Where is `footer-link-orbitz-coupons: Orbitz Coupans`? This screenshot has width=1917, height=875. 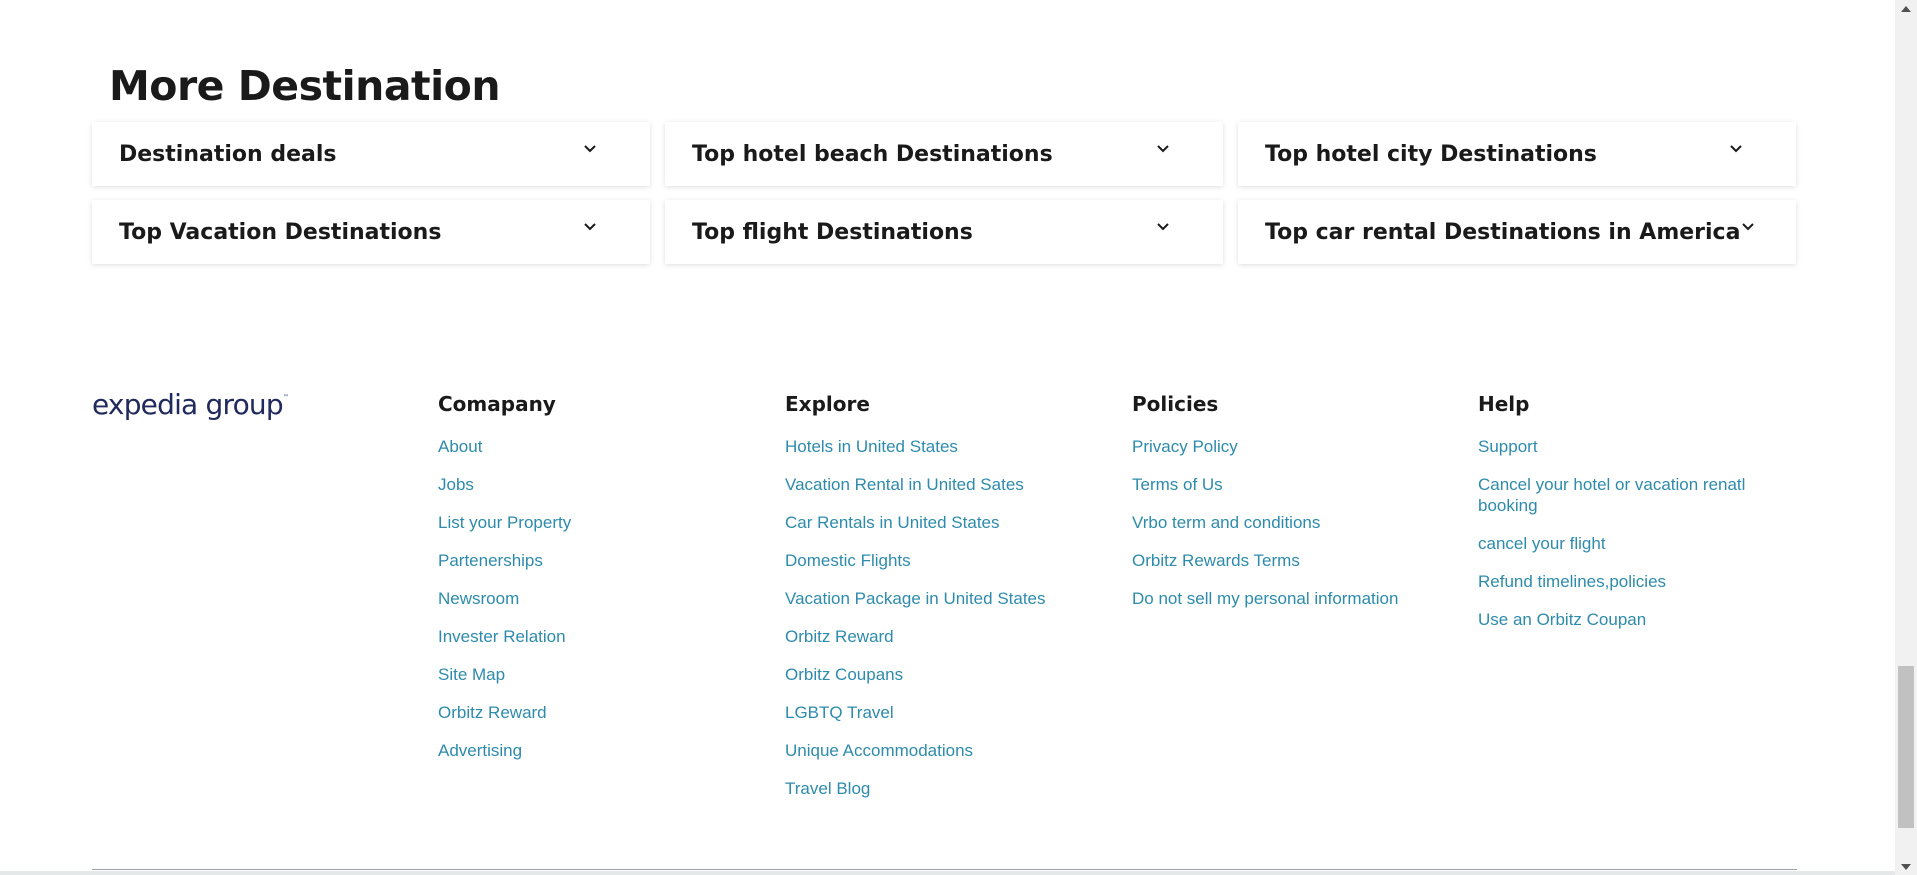 footer-link-orbitz-coupons: Orbitz Coupans is located at coordinates (844, 674).